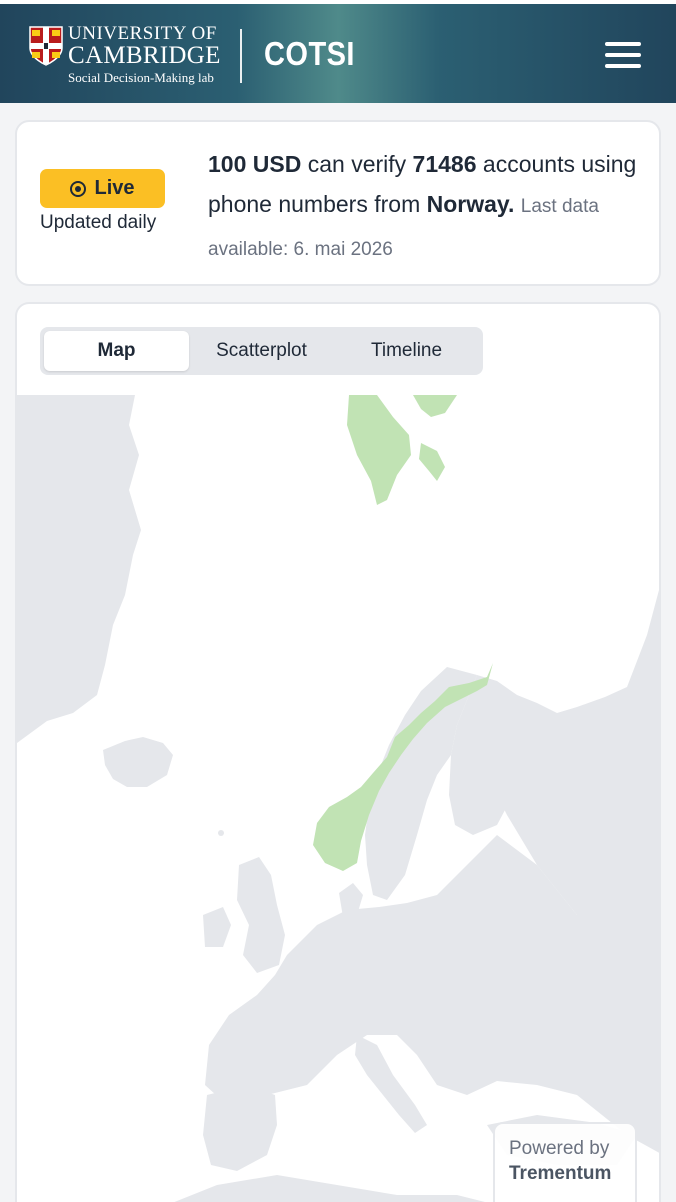  Describe the element at coordinates (470, 204) in the screenshot. I see `country-name: Norway.` at that location.